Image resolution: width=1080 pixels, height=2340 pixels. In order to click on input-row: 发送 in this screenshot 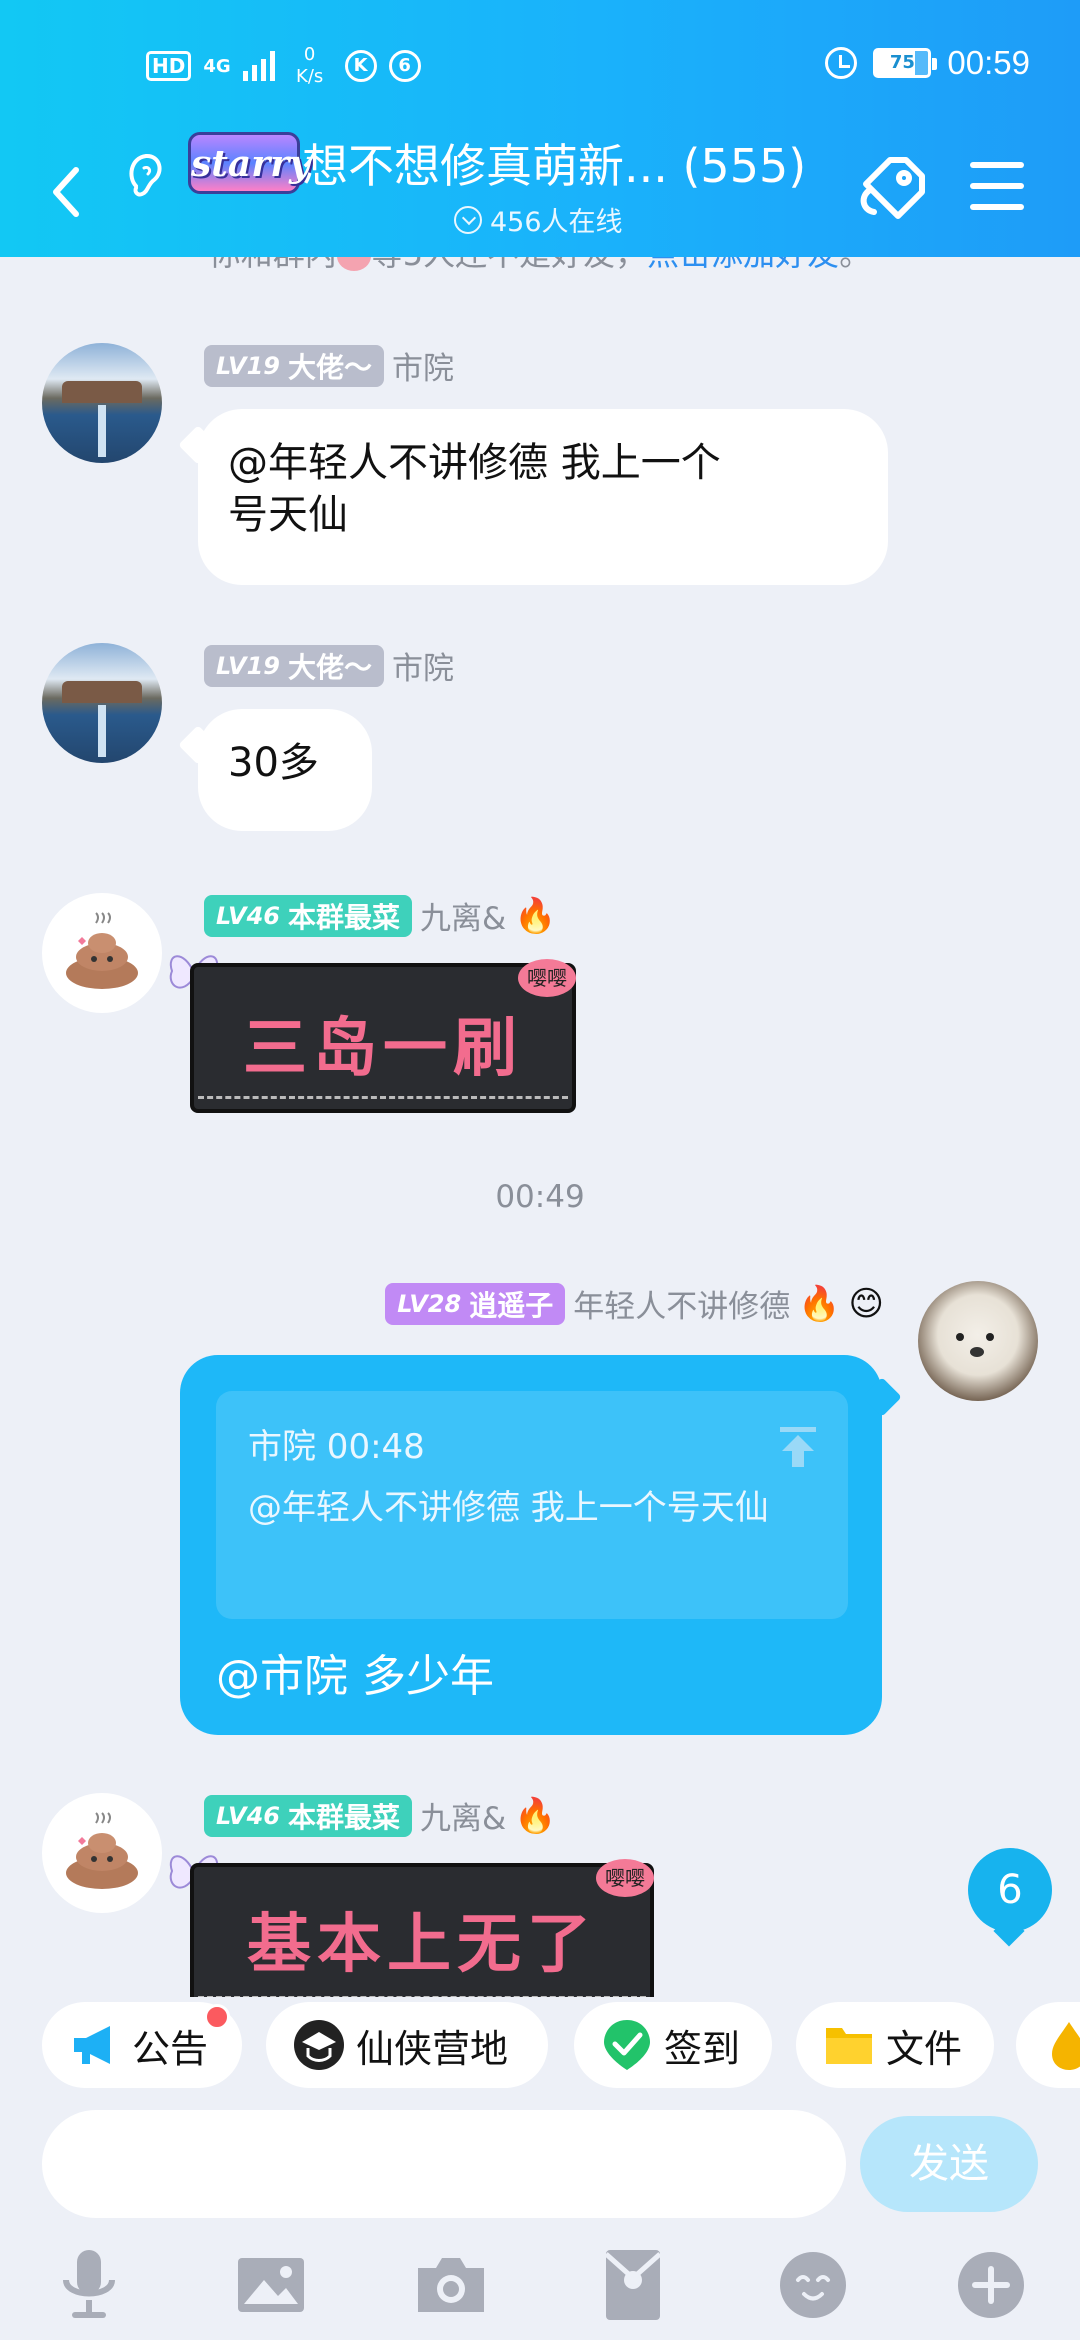, I will do `click(540, 2165)`.